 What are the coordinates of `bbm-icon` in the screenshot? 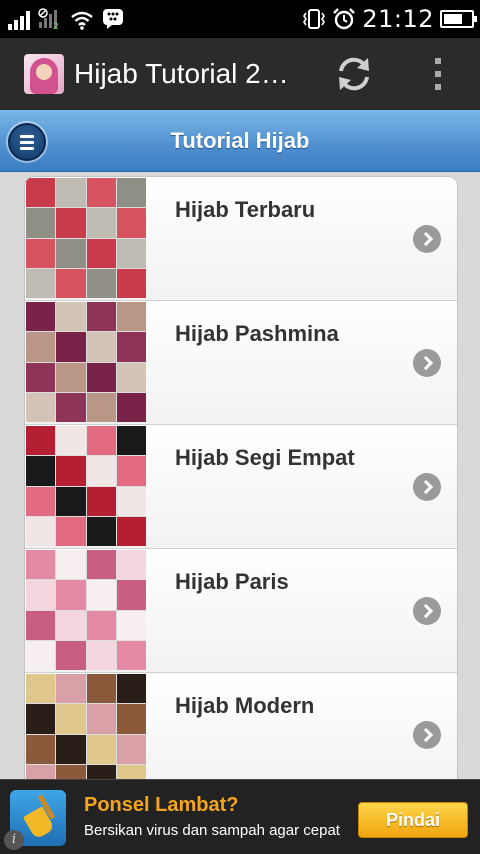 It's located at (113, 19).